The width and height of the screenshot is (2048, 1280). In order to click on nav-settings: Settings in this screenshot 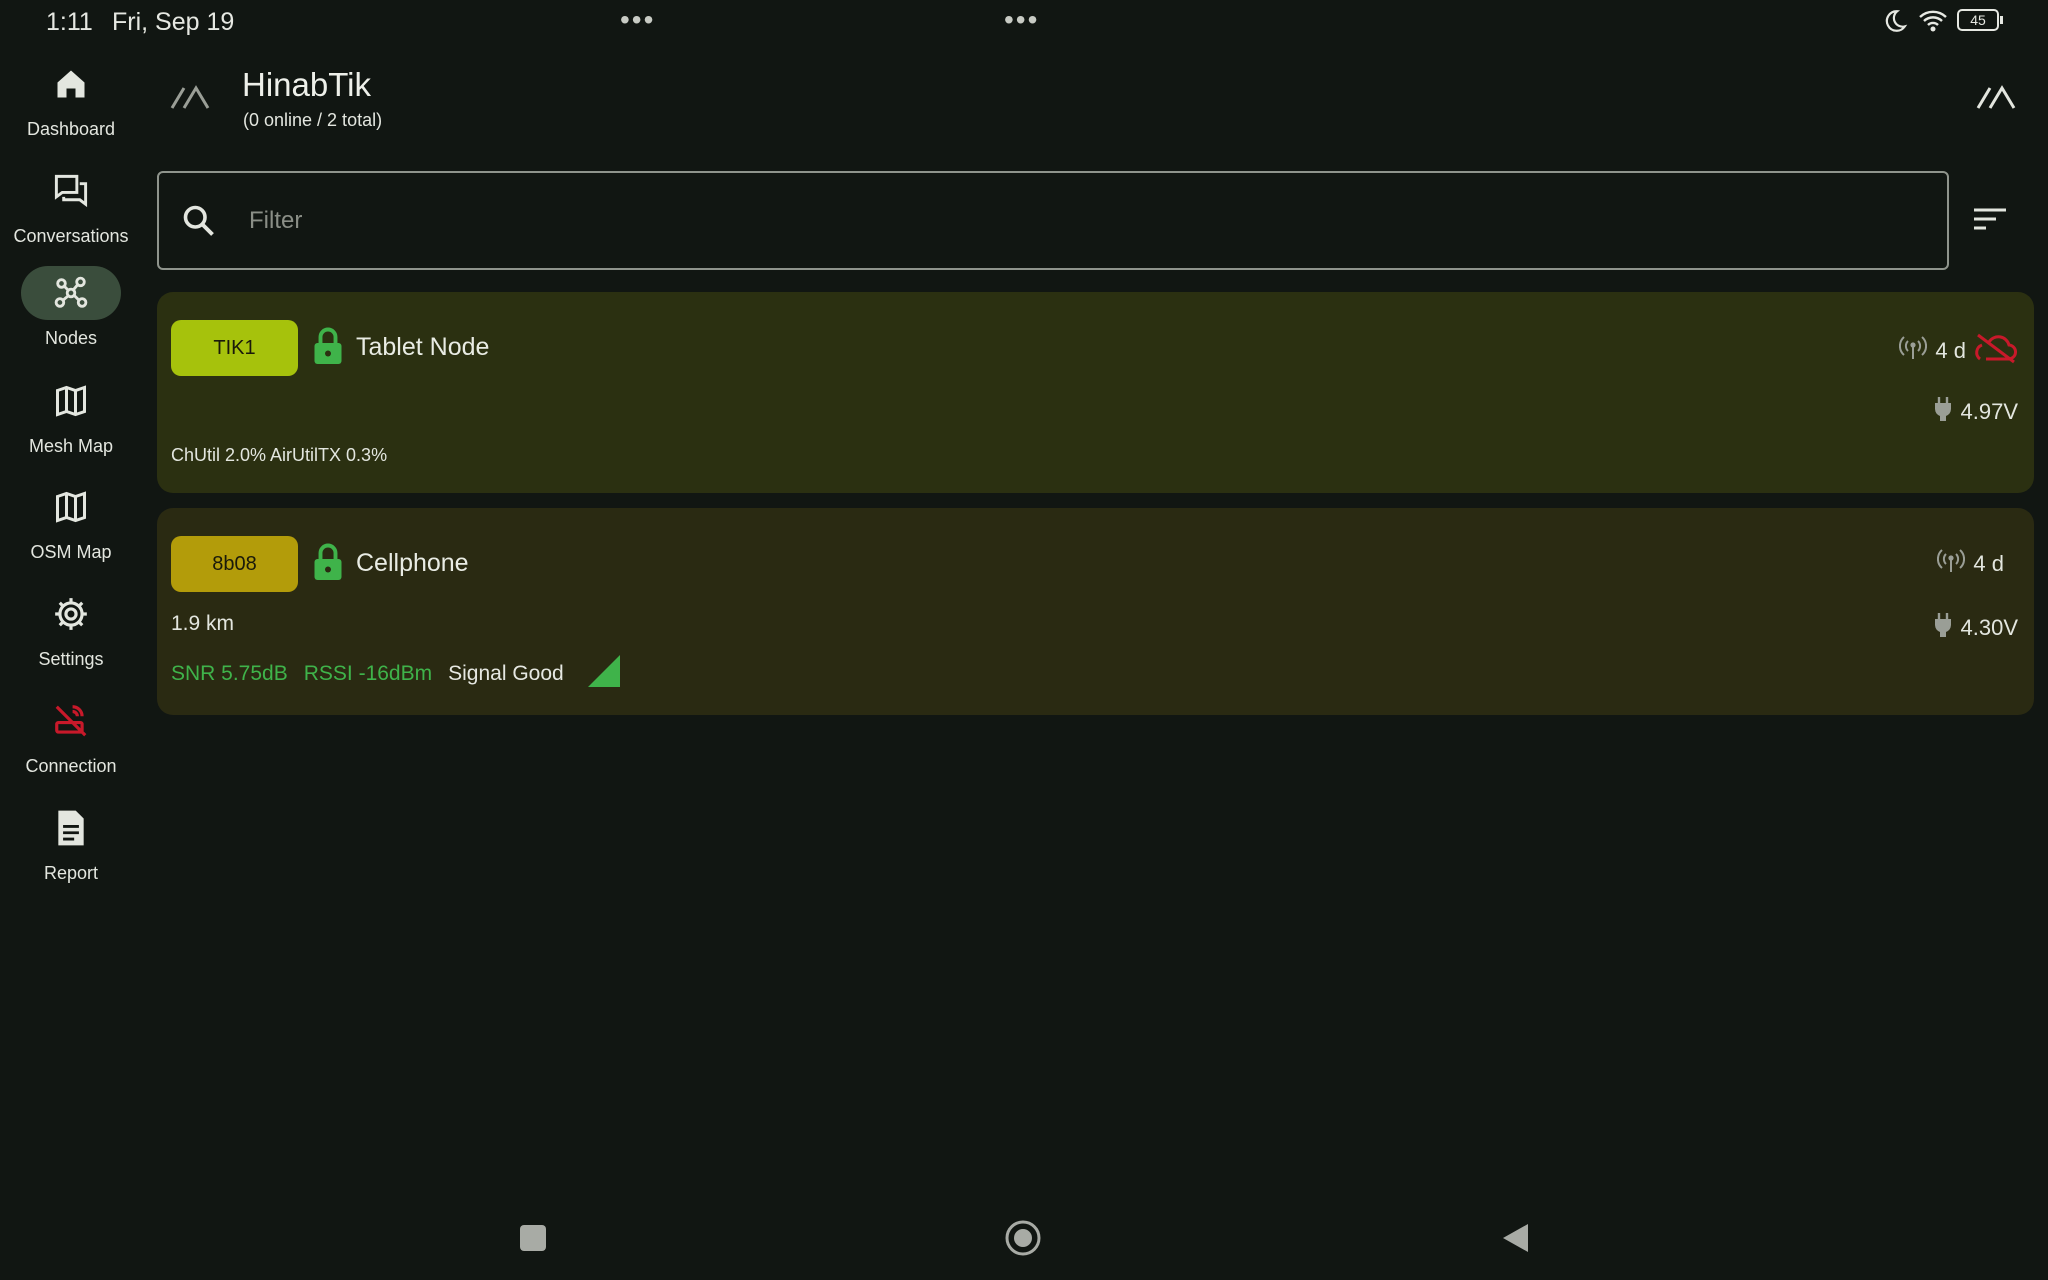, I will do `click(71, 628)`.